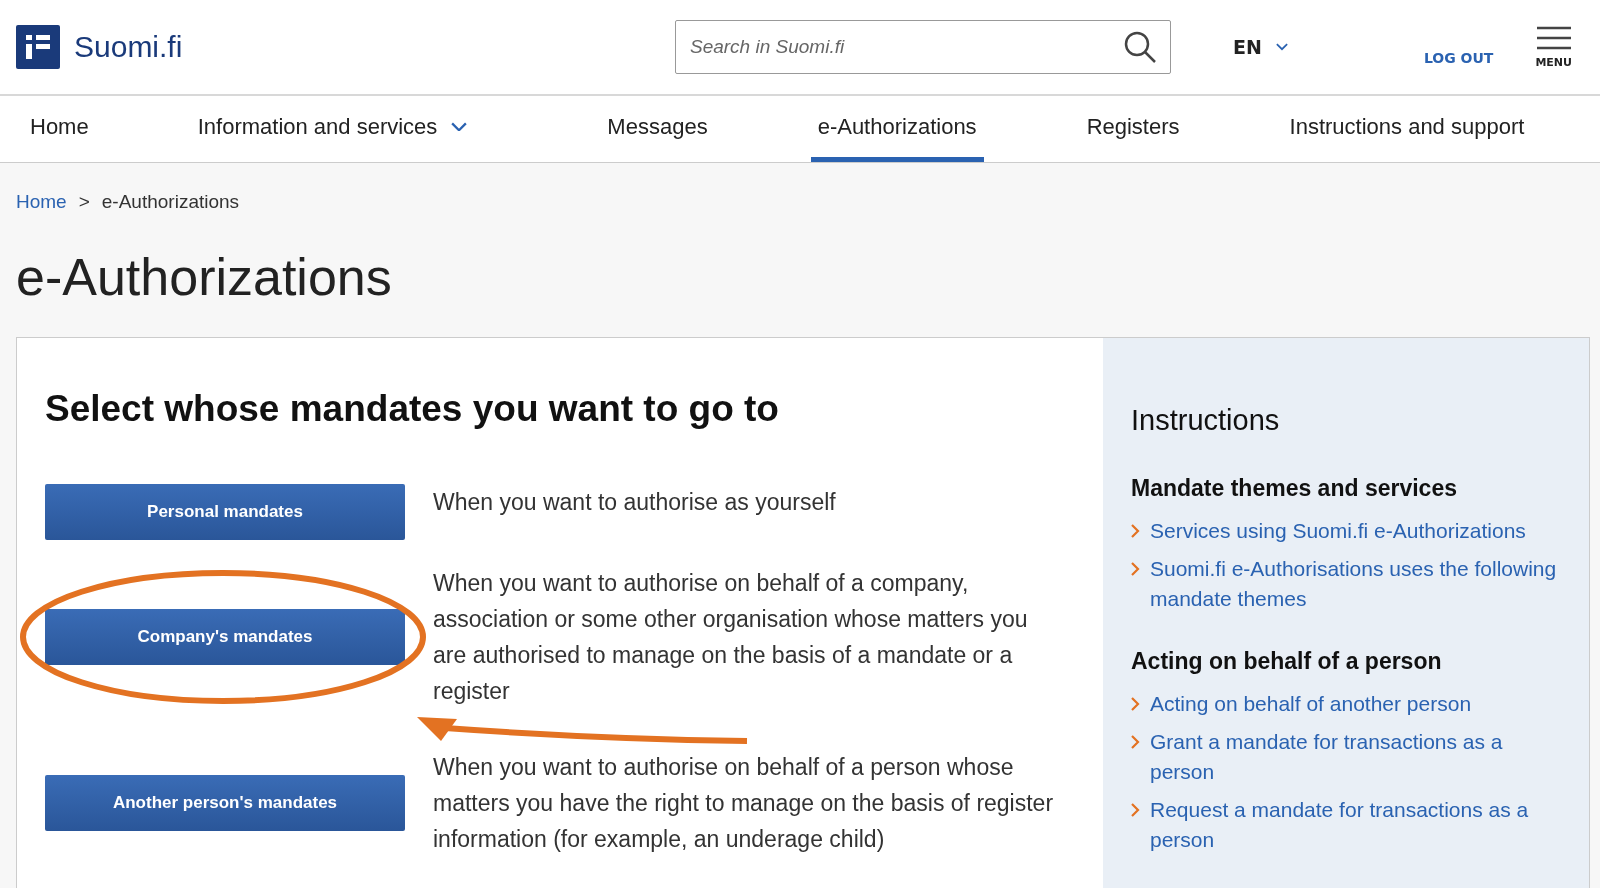 This screenshot has height=888, width=1600. What do you see at coordinates (1294, 488) in the screenshot?
I see `panel-subheading: Mandate themes and services` at bounding box center [1294, 488].